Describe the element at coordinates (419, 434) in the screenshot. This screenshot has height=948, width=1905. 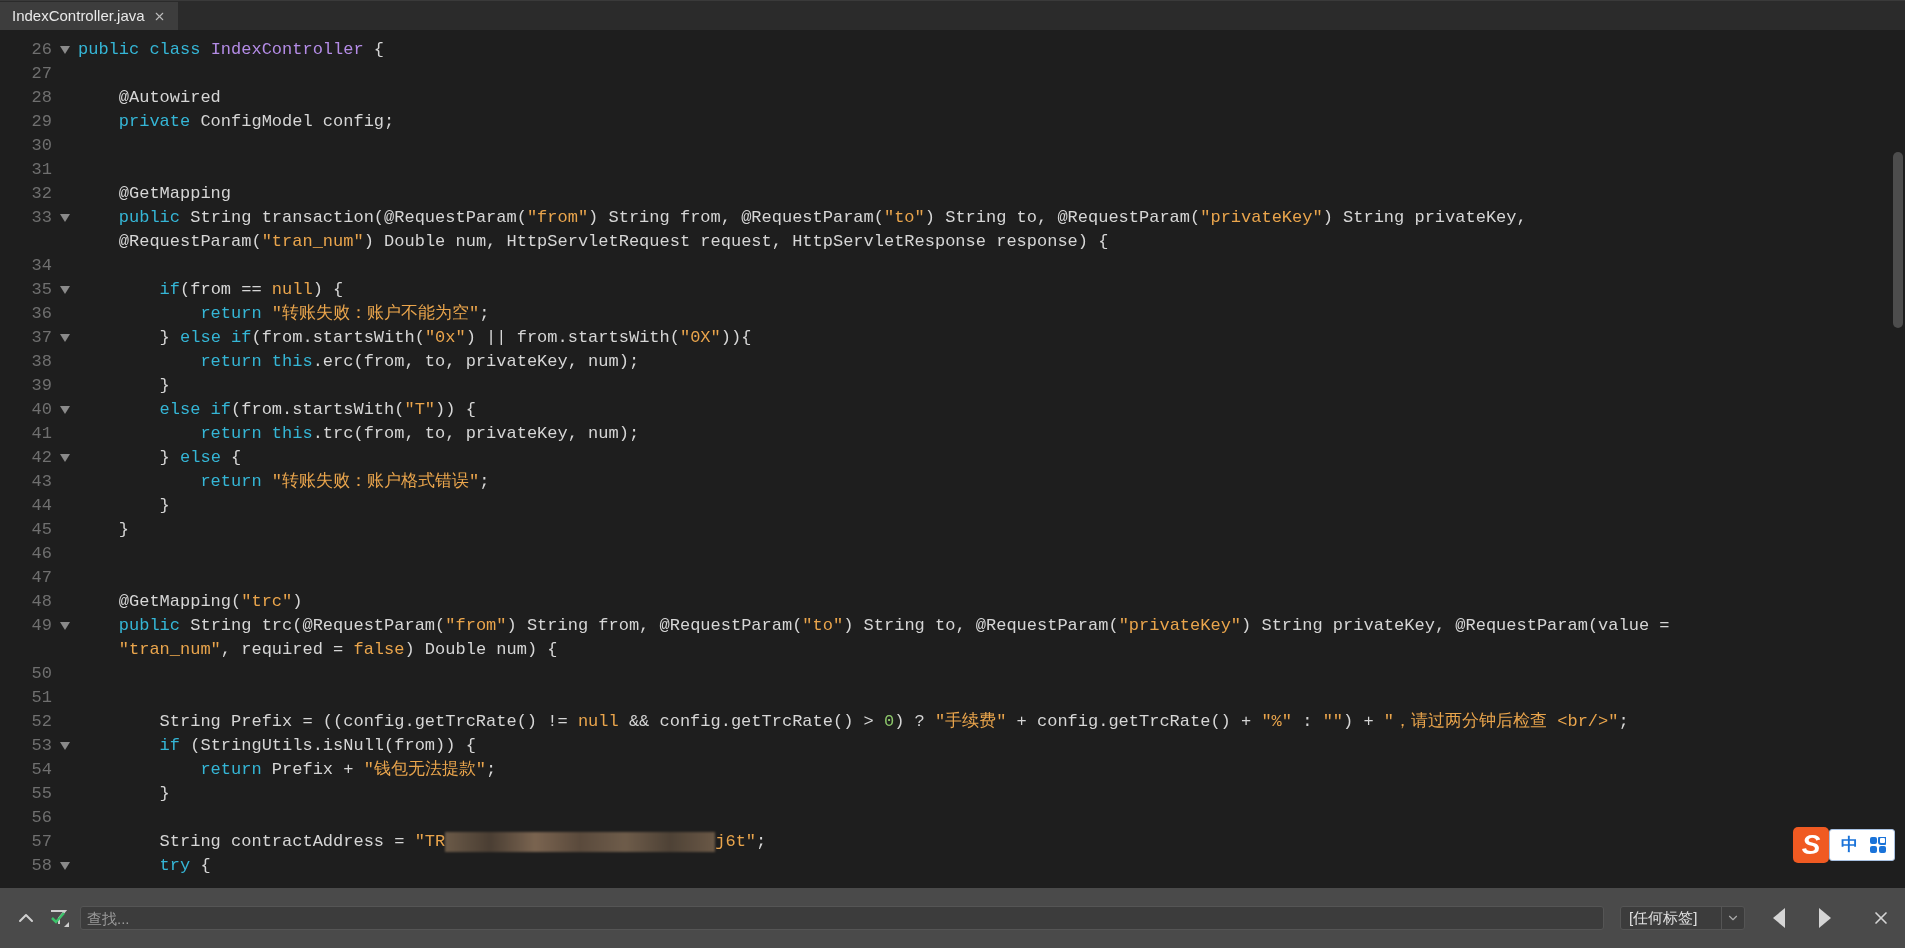
I see `code-line: return this.trc(from, to, privateKey, num);` at that location.